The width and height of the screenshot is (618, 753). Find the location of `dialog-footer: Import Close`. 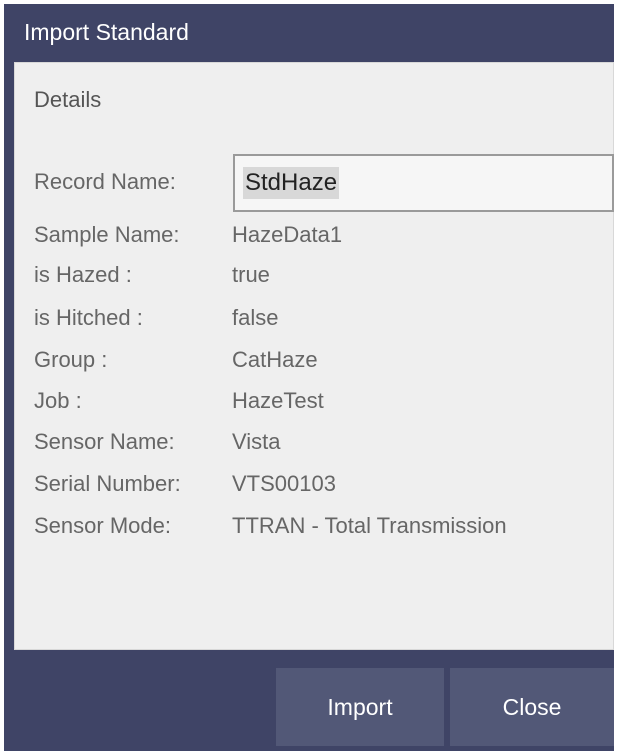

dialog-footer: Import Close is located at coordinates (309, 700).